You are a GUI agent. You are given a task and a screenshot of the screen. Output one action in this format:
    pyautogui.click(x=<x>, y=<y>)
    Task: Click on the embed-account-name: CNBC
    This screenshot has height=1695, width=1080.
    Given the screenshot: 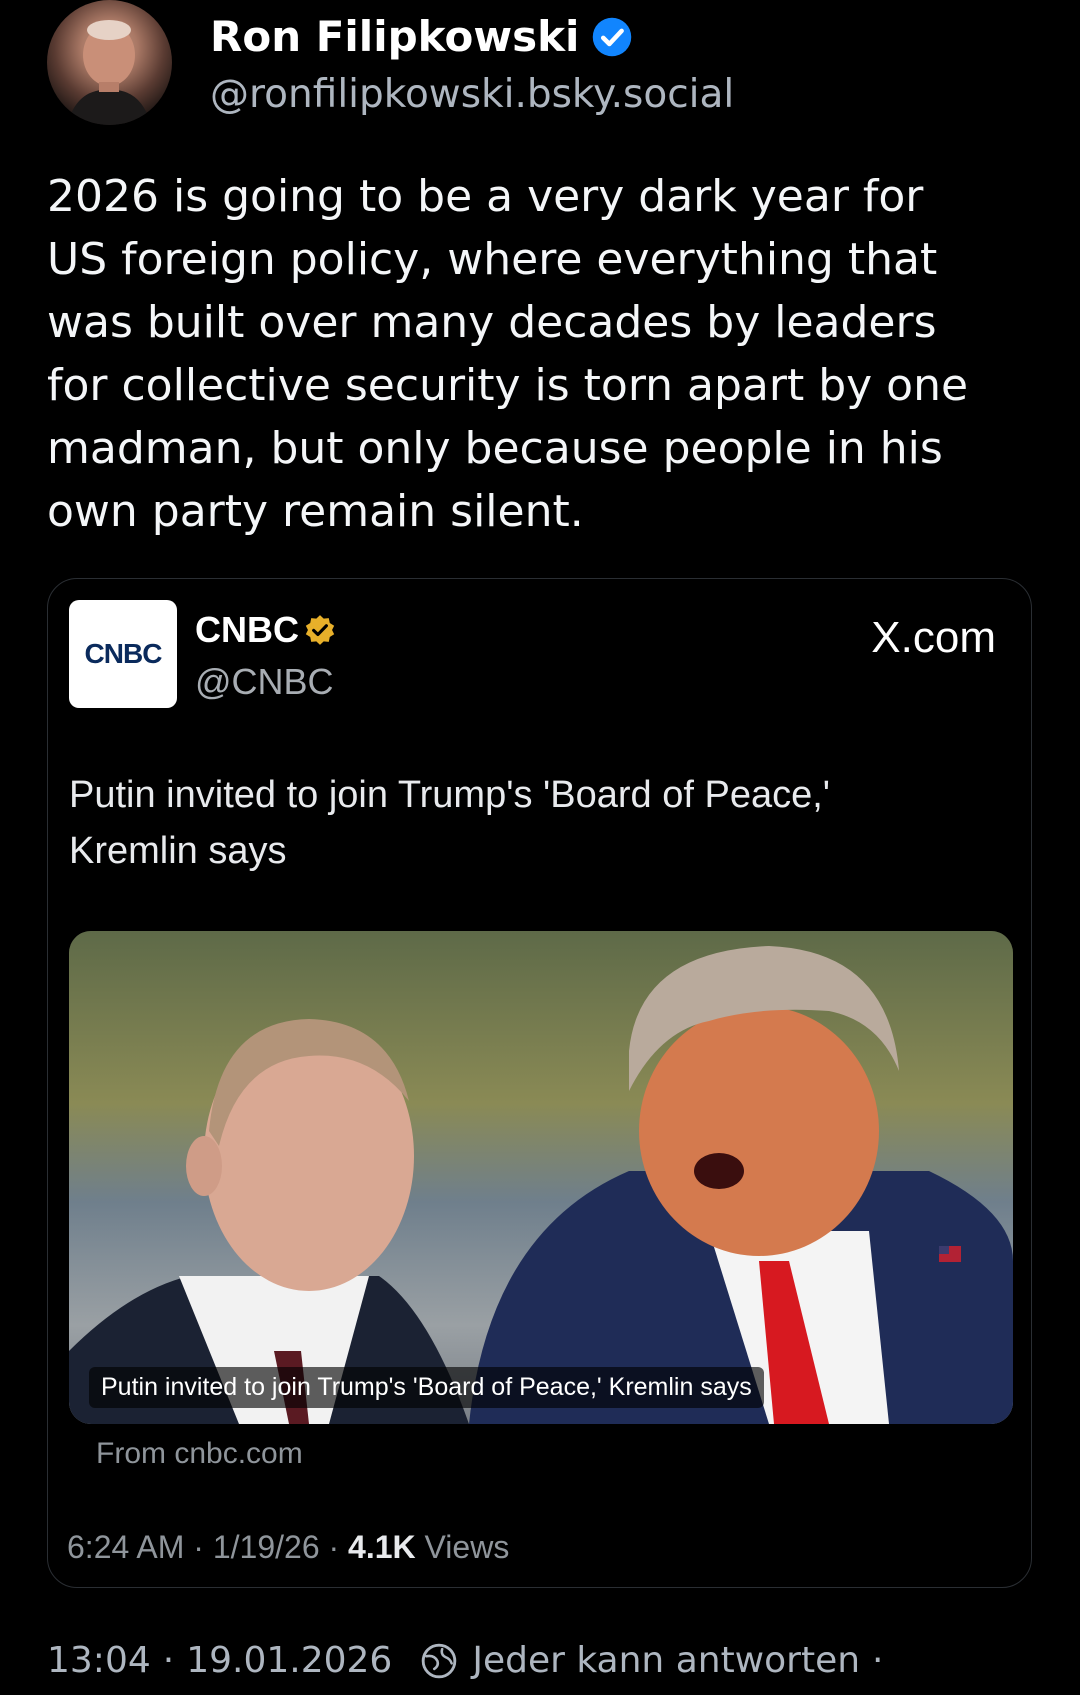 What is the action you would take?
    pyautogui.click(x=266, y=630)
    